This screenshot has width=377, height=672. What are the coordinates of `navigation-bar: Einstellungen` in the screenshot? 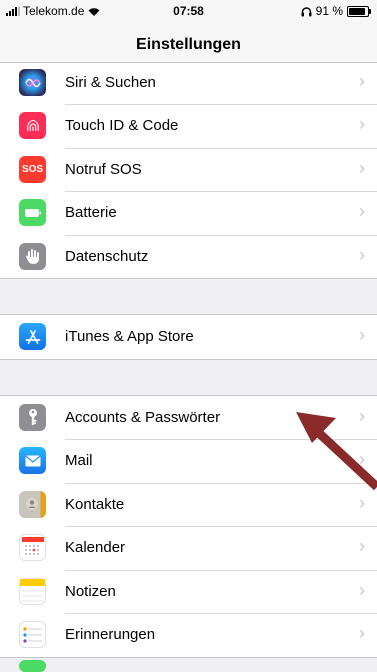 It's located at (188, 42).